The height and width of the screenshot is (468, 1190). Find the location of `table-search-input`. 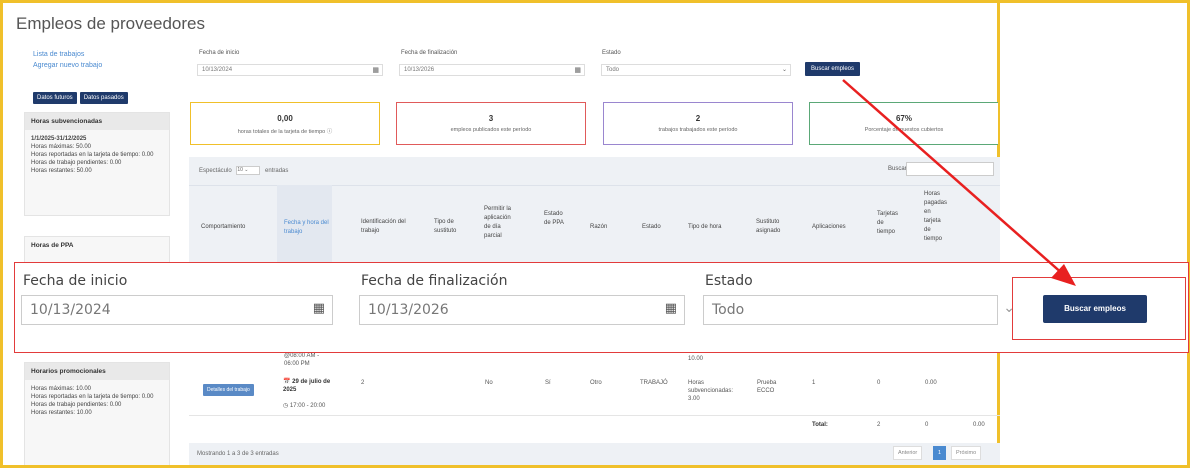

table-search-input is located at coordinates (950, 169).